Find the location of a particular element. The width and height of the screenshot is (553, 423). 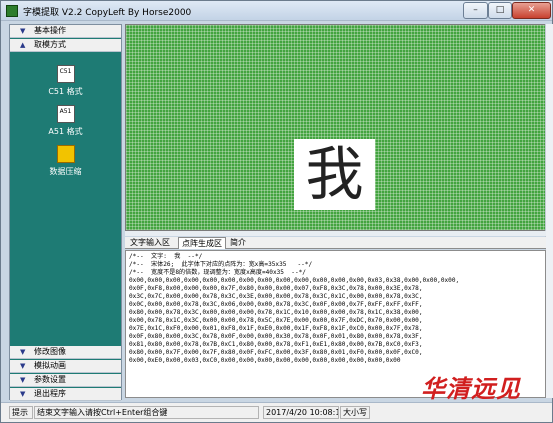

nav-settings: ▼ 参数设置 is located at coordinates (65, 380).